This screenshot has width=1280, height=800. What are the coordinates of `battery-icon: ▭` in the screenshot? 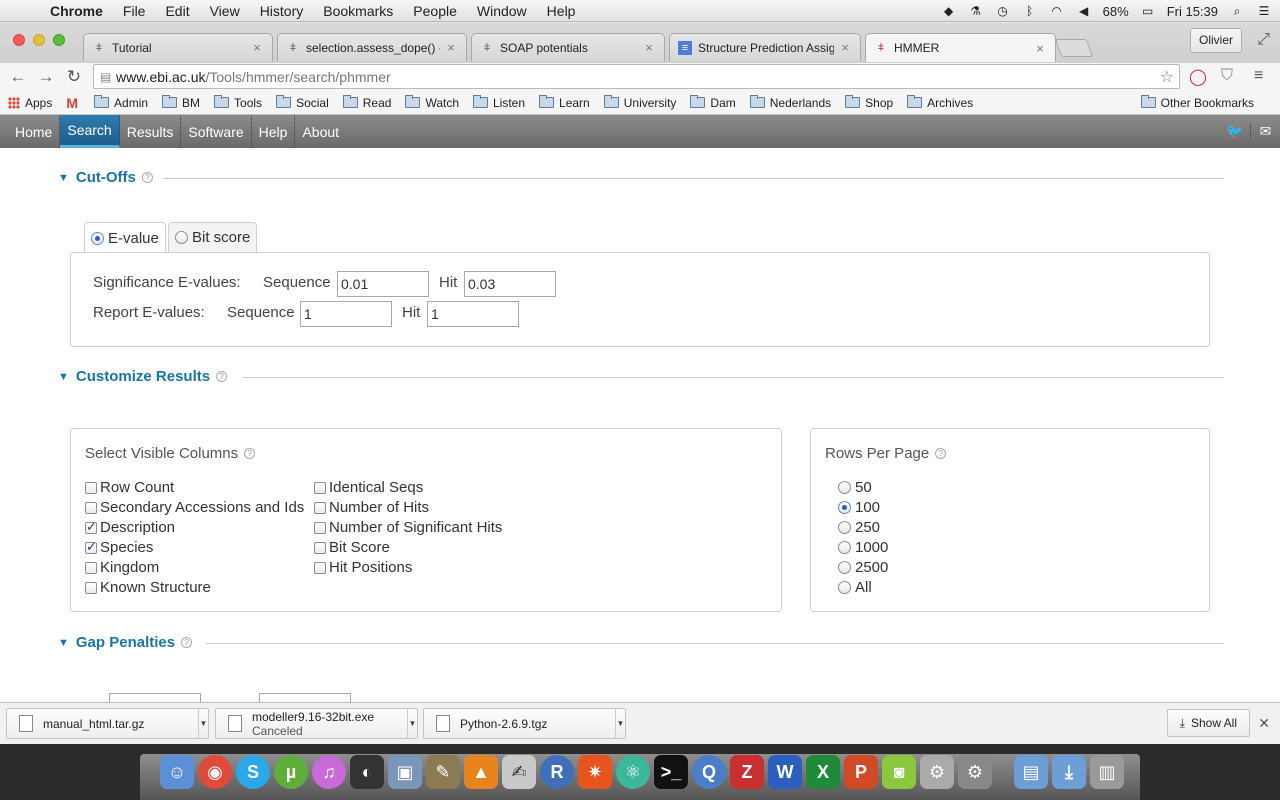 It's located at (1148, 11).